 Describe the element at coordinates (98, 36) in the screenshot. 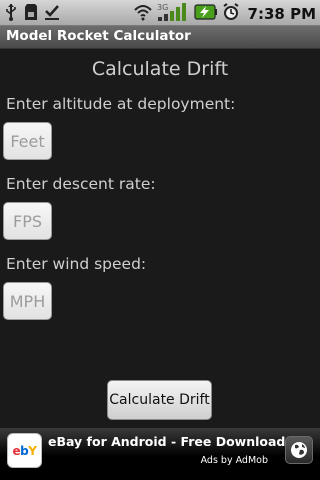

I see `app-title: Model Rocket Calculator` at that location.